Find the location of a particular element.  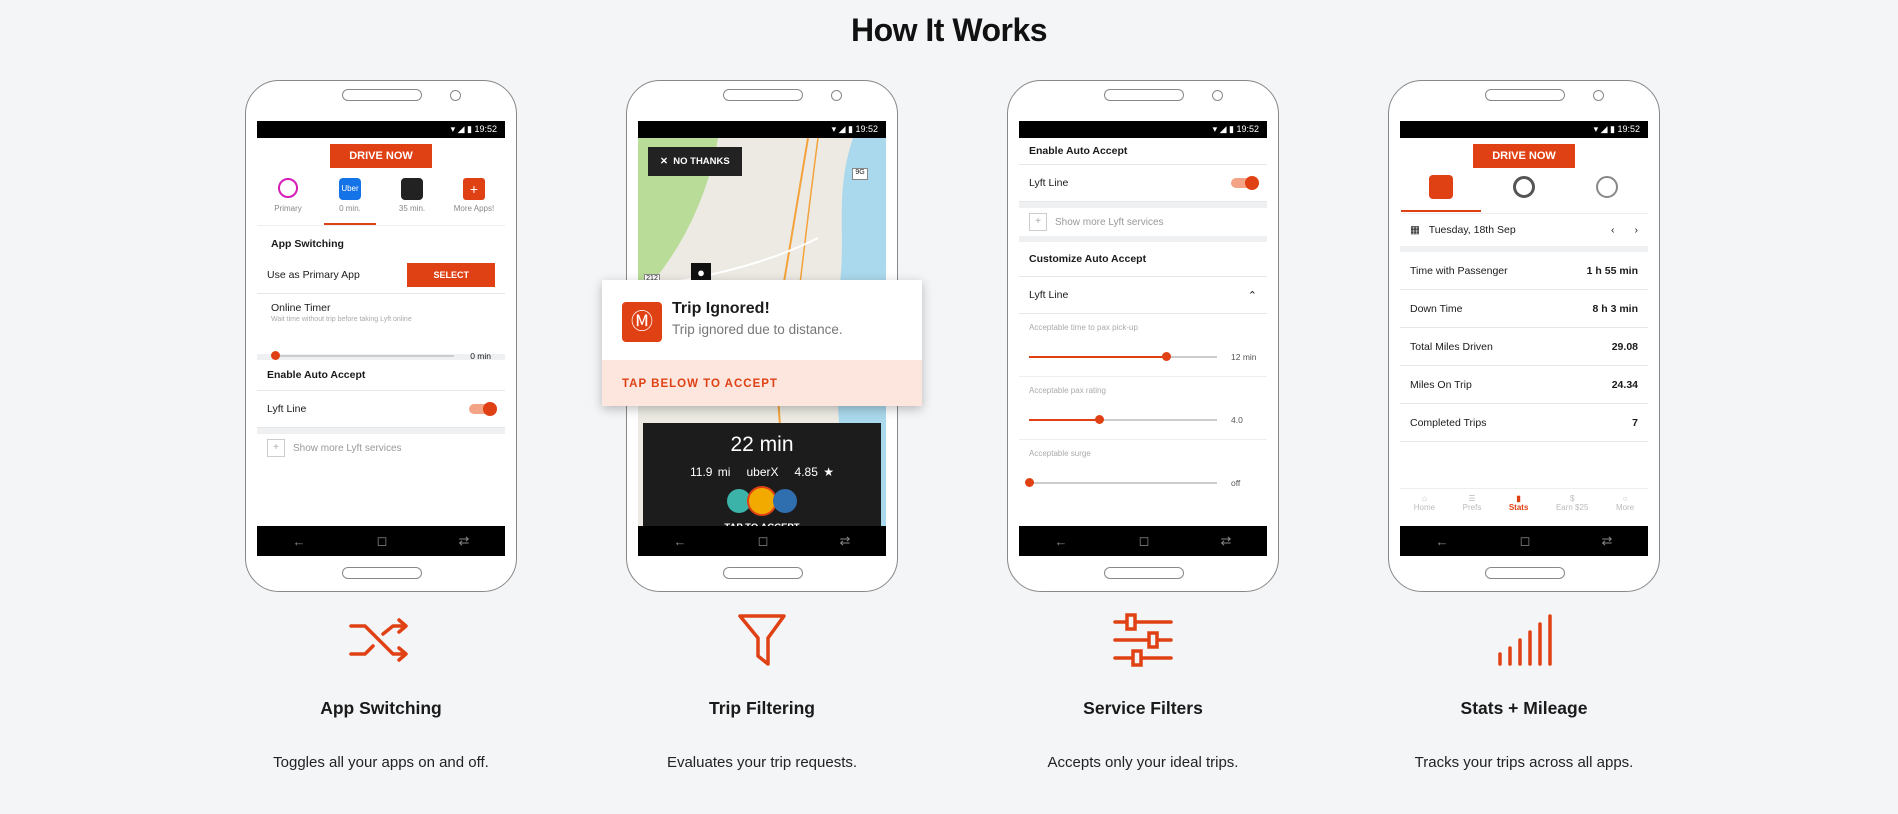

stat-label: Down Time is located at coordinates (1436, 308).